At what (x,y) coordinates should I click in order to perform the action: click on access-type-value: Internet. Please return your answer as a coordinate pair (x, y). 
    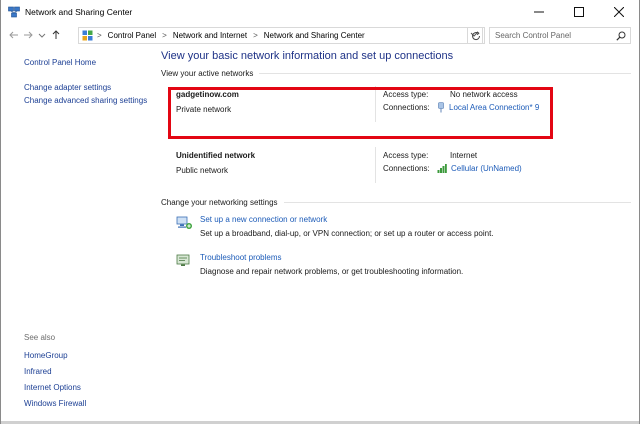
    Looking at the image, I should click on (464, 155).